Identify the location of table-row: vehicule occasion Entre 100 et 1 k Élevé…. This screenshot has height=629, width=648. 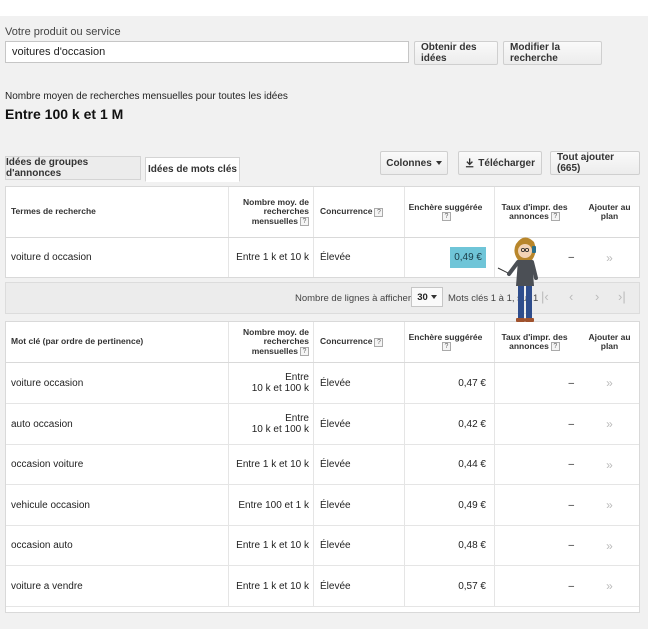
(322, 505).